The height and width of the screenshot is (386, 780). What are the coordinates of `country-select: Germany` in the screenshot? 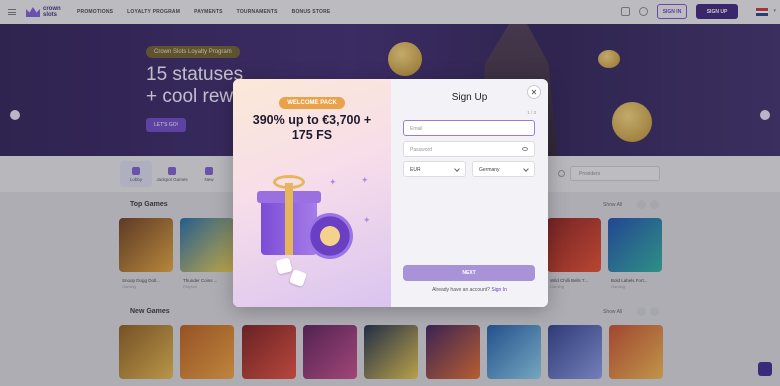 It's located at (503, 169).